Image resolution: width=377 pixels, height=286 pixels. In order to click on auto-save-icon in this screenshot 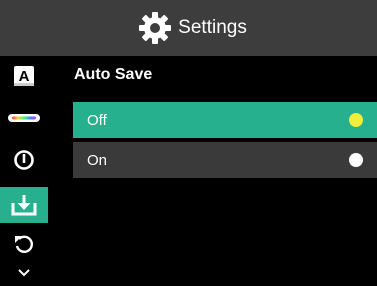, I will do `click(24, 205)`.